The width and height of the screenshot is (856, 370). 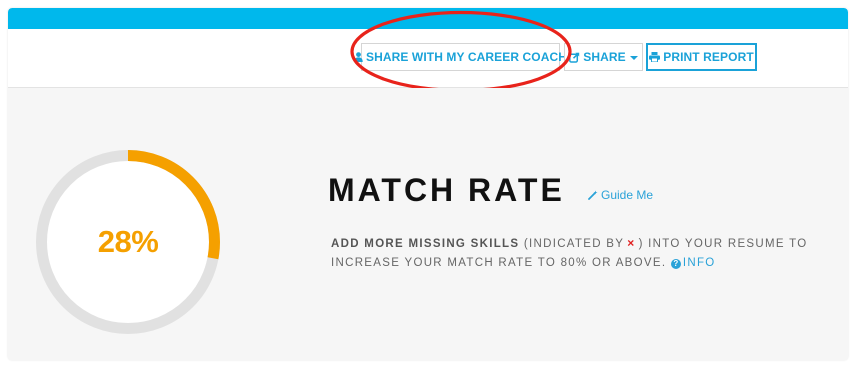 What do you see at coordinates (655, 57) in the screenshot?
I see `print-icon` at bounding box center [655, 57].